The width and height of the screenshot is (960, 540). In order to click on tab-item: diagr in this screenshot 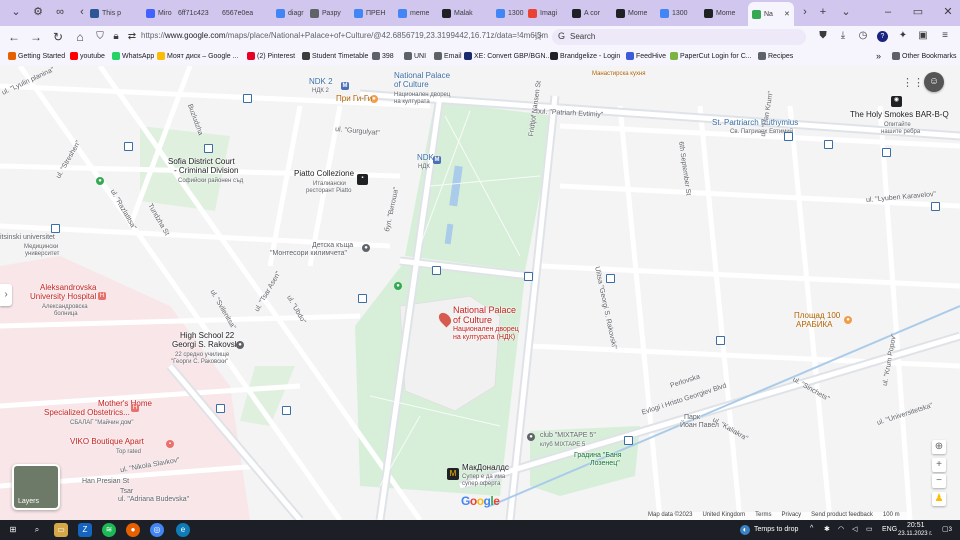, I will do `click(290, 13)`.